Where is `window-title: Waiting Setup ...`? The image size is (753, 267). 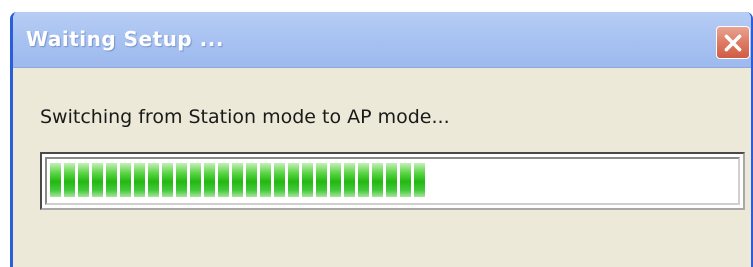 window-title: Waiting Setup ... is located at coordinates (125, 39).